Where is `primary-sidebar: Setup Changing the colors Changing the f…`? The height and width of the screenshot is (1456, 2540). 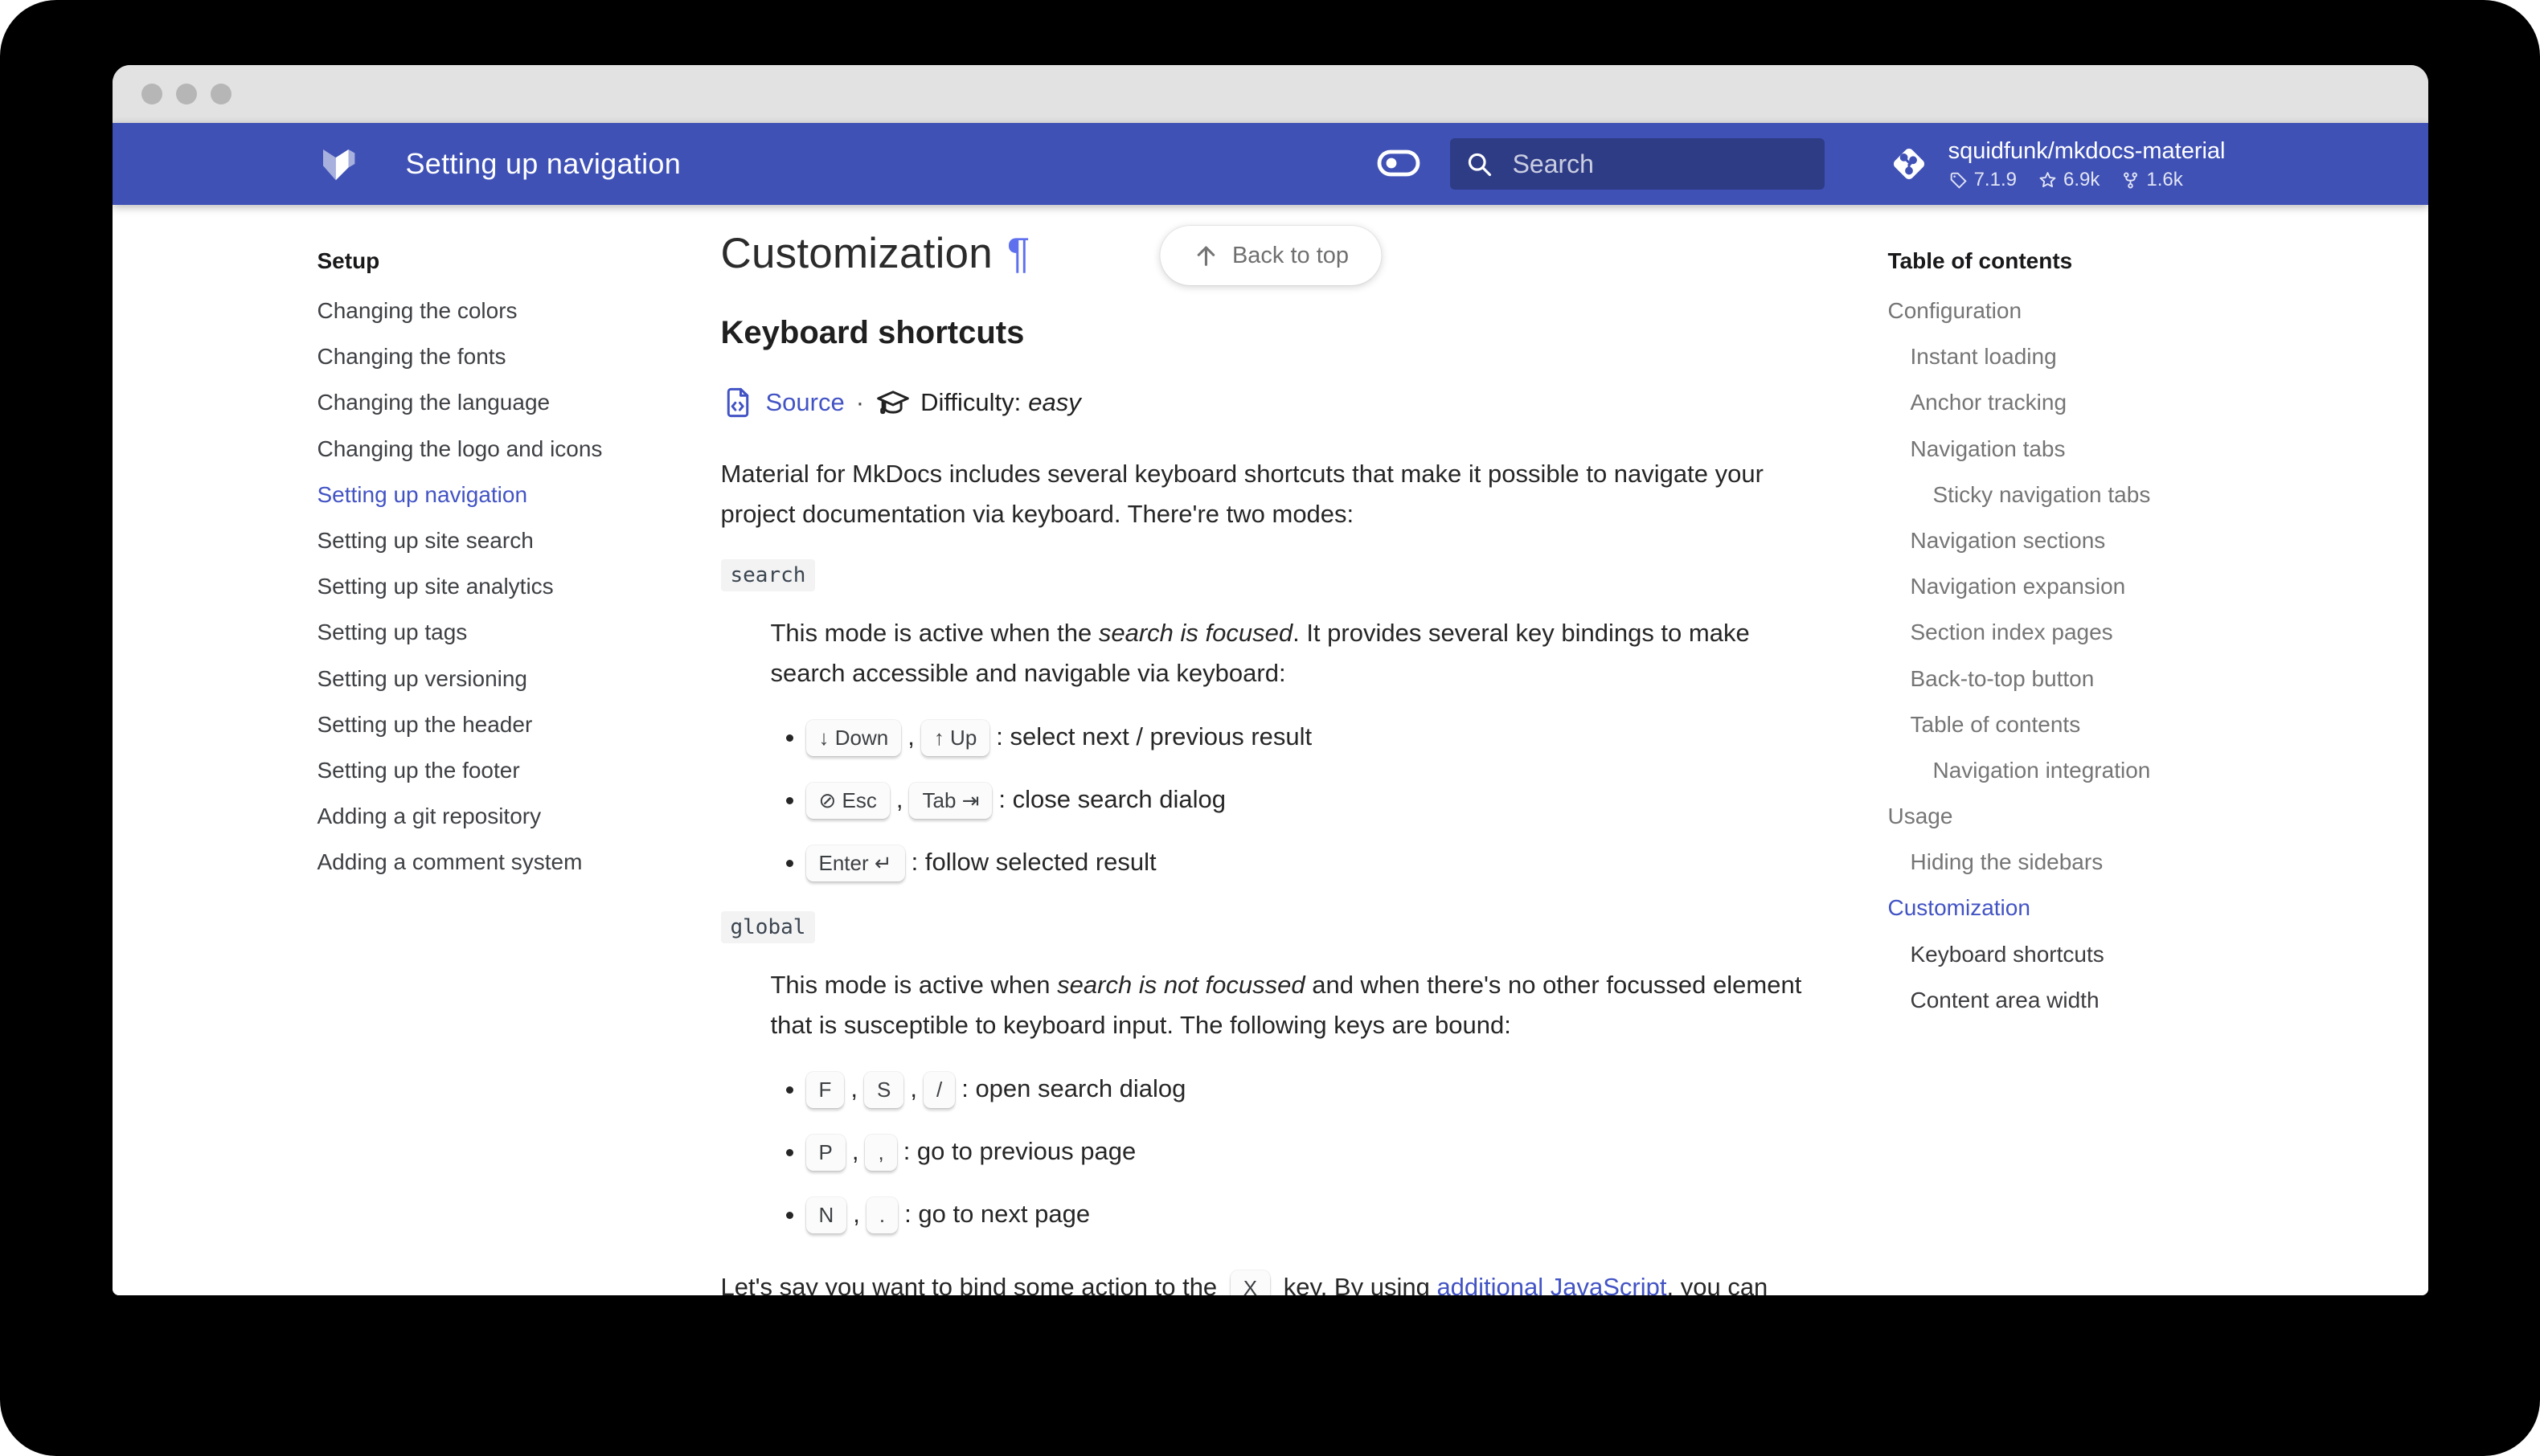 primary-sidebar: Setup Changing the colors Changing the f… is located at coordinates (485, 550).